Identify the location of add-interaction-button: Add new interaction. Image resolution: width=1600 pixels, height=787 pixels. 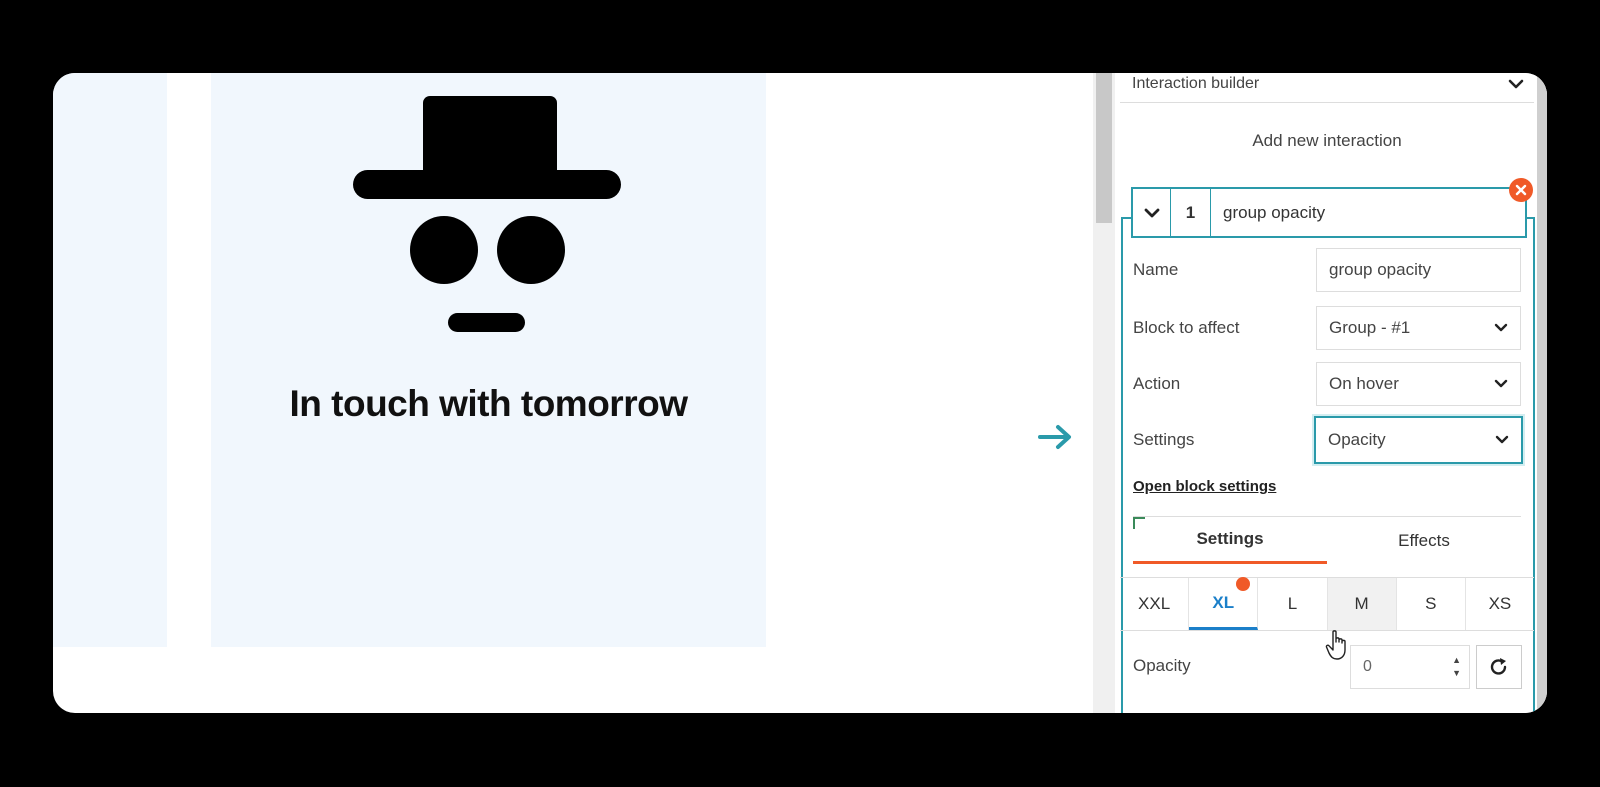
(1327, 141).